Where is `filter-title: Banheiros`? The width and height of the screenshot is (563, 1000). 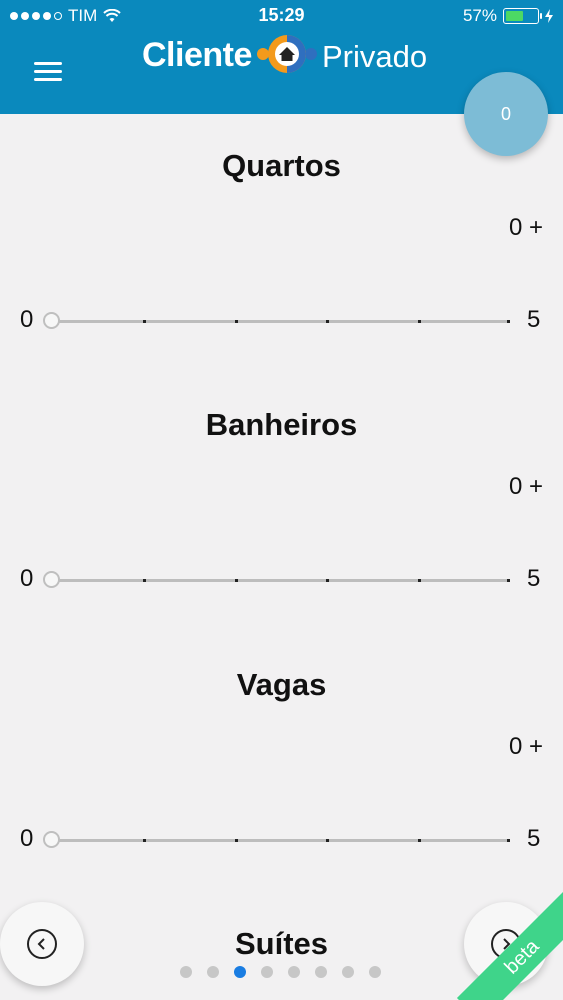 filter-title: Banheiros is located at coordinates (281, 424).